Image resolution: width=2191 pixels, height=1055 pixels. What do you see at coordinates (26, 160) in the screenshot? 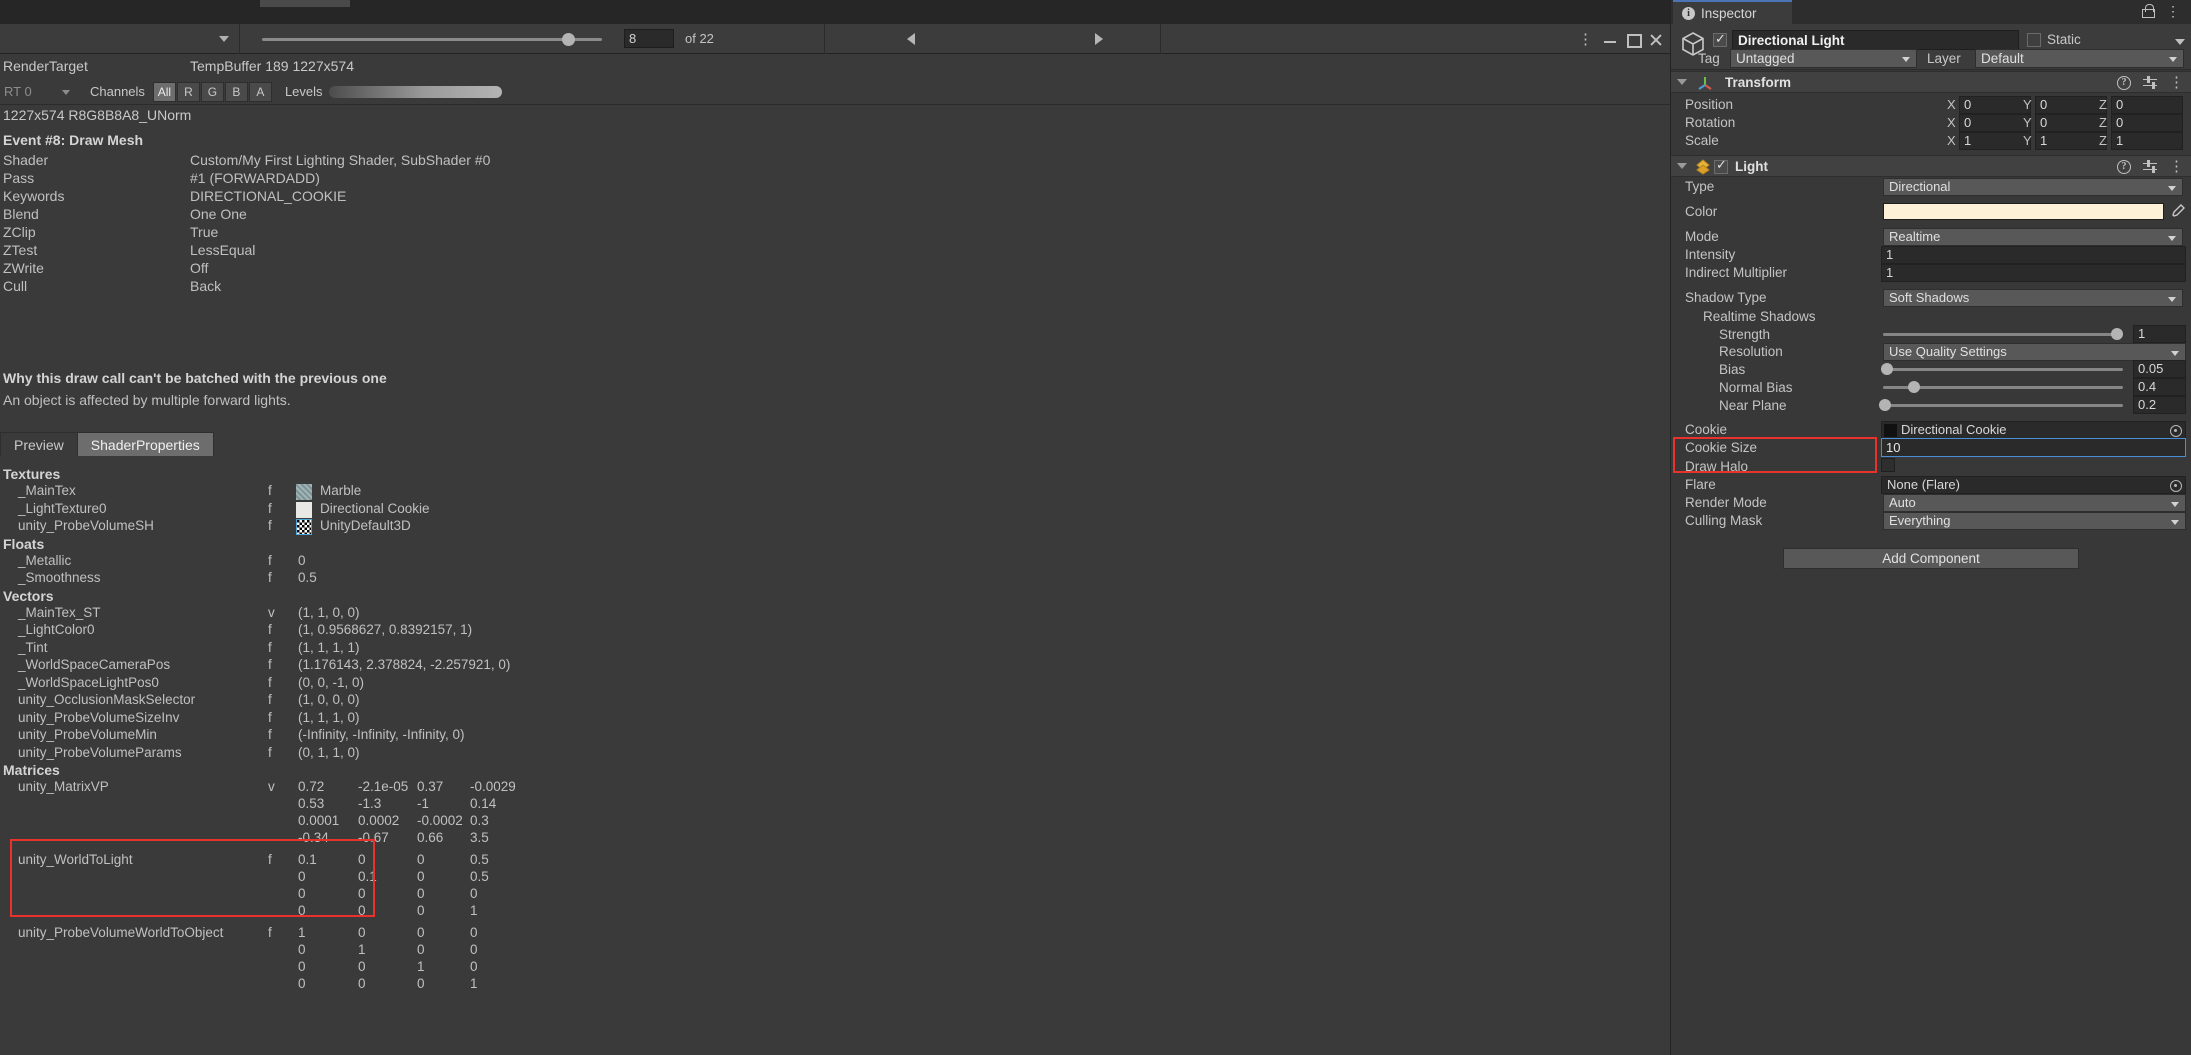
I see `detail-key: Shader` at bounding box center [26, 160].